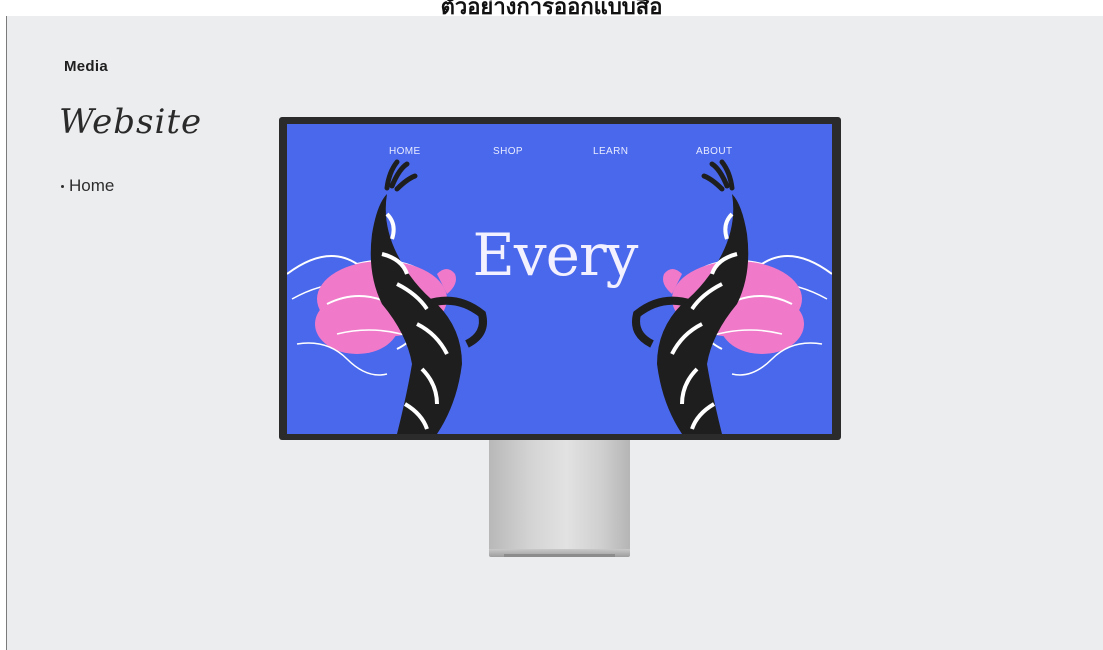 The width and height of the screenshot is (1103, 650). What do you see at coordinates (92, 185) in the screenshot?
I see `sidebar-item-label: Home` at bounding box center [92, 185].